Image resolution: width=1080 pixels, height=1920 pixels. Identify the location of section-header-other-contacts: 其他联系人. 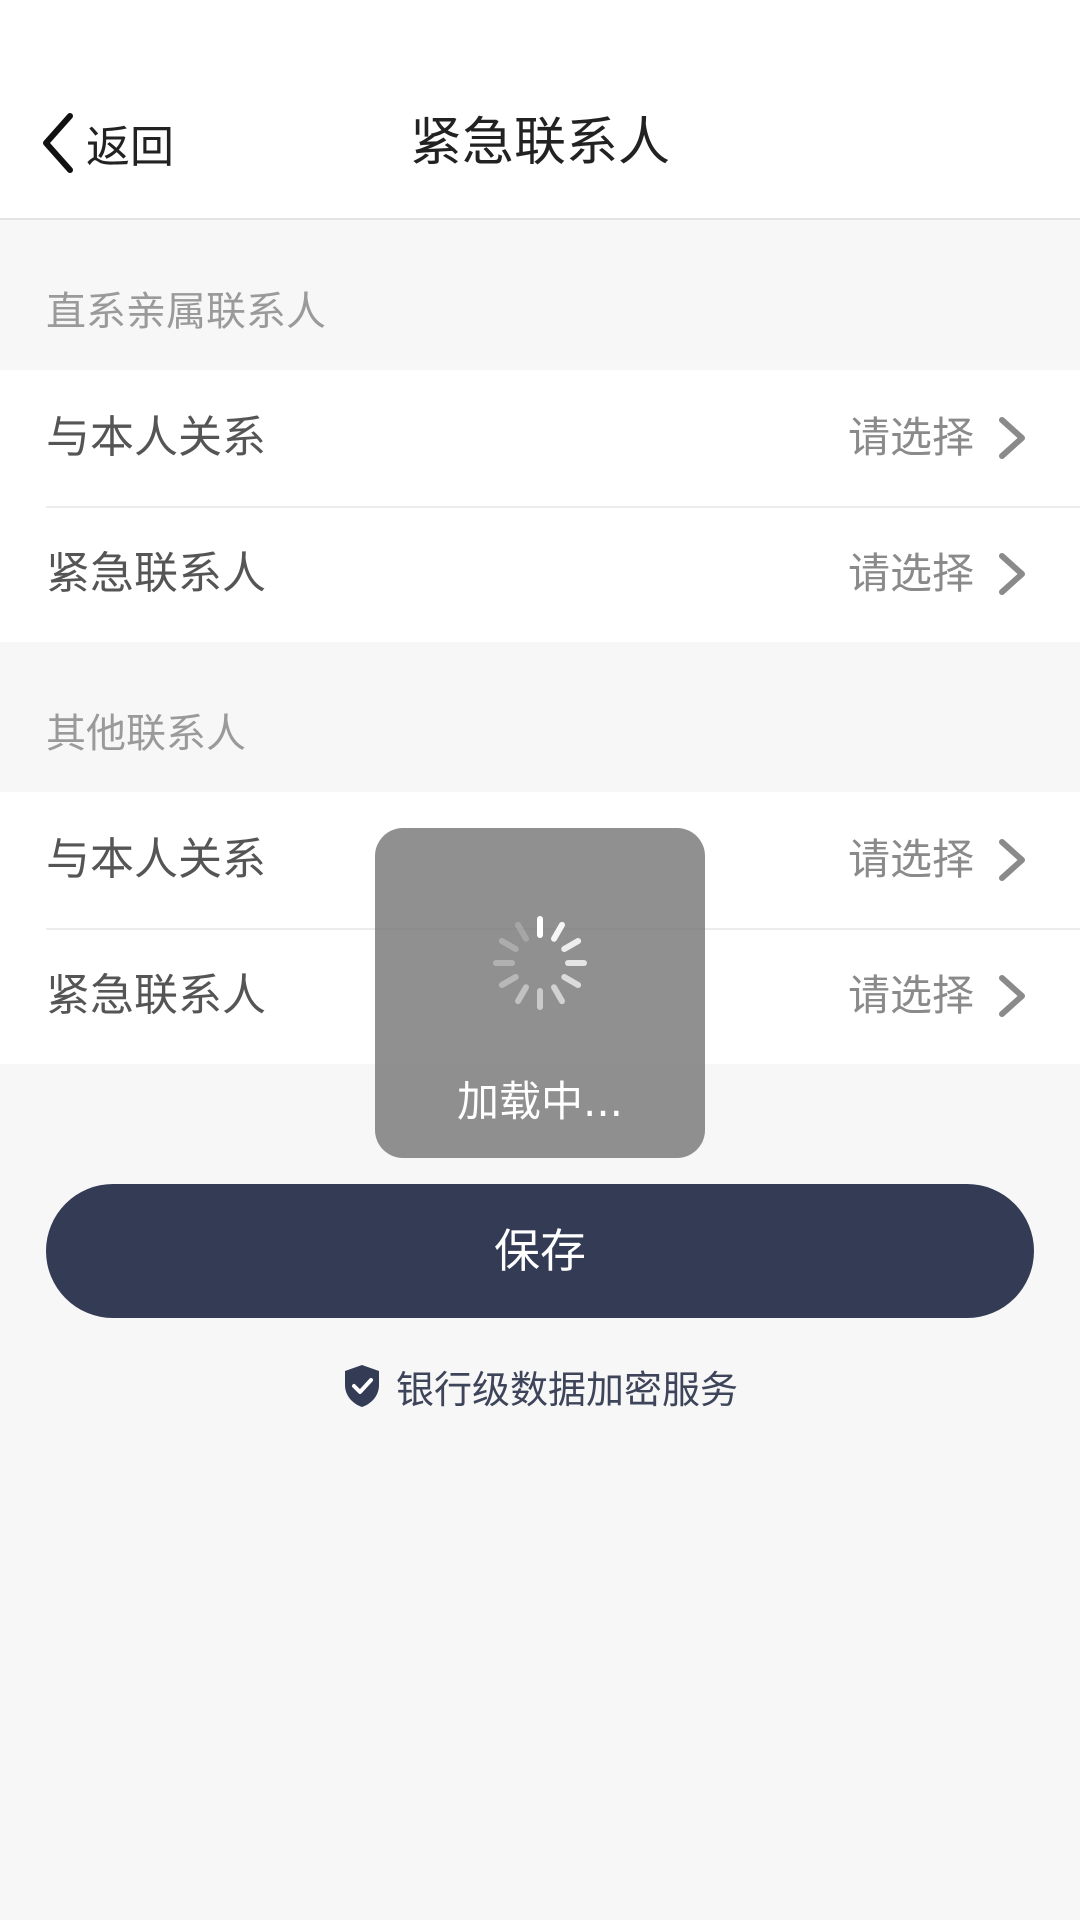
(146, 734).